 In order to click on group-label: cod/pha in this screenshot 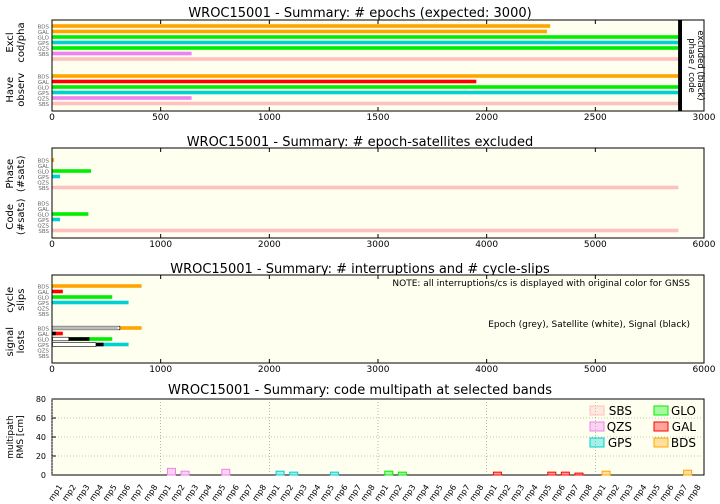, I will do `click(21, 42)`.